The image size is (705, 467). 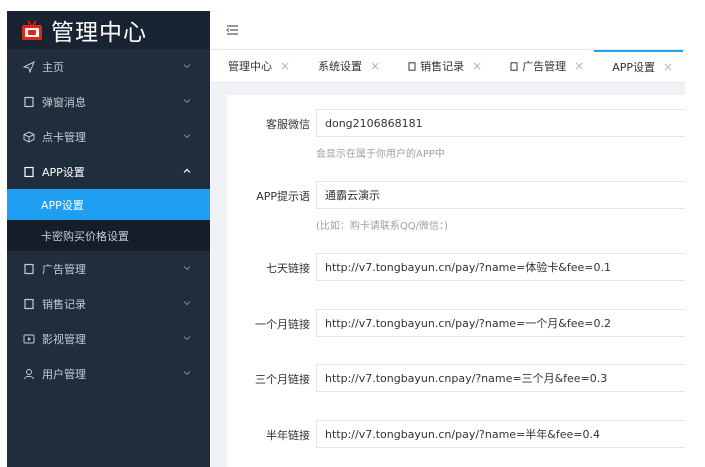 I want to click on send-icon, so click(x=29, y=66).